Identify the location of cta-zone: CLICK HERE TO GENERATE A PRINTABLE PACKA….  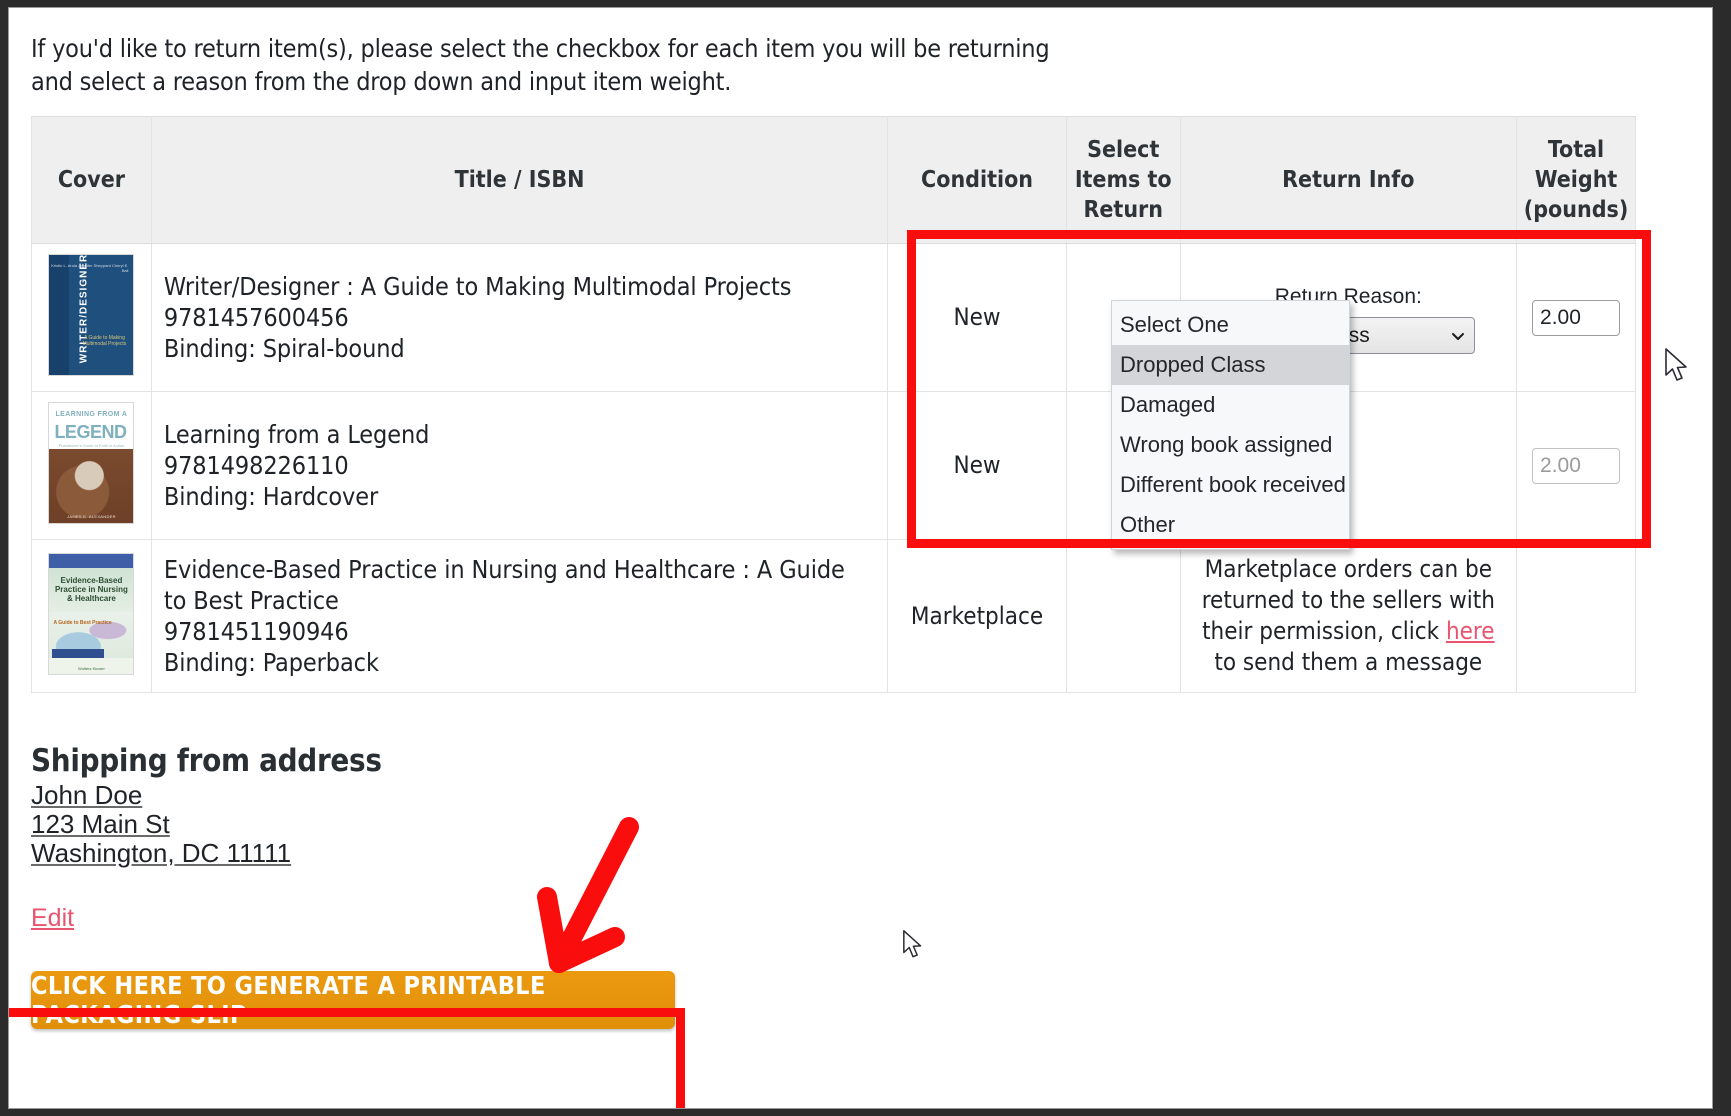
(871, 1000).